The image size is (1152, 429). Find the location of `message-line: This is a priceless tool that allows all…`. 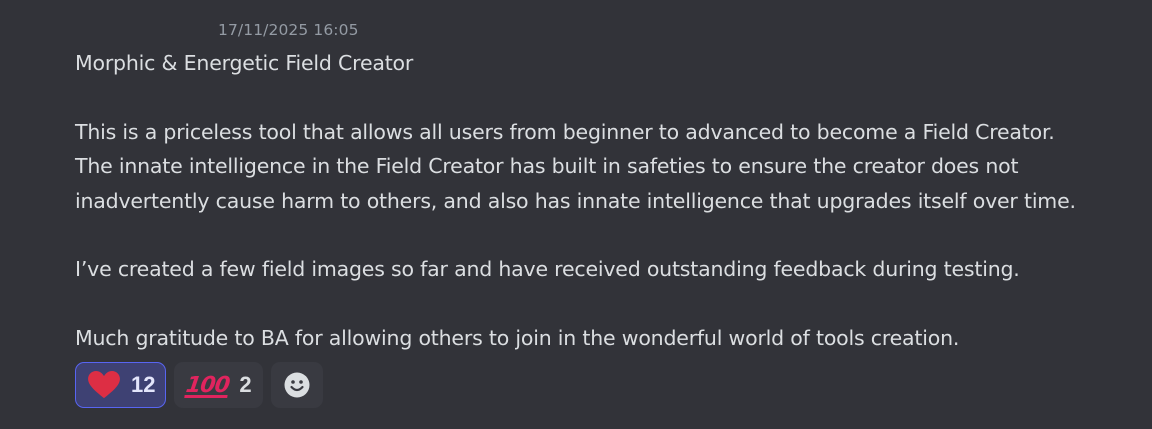

message-line: This is a priceless tool that allows all… is located at coordinates (565, 131).